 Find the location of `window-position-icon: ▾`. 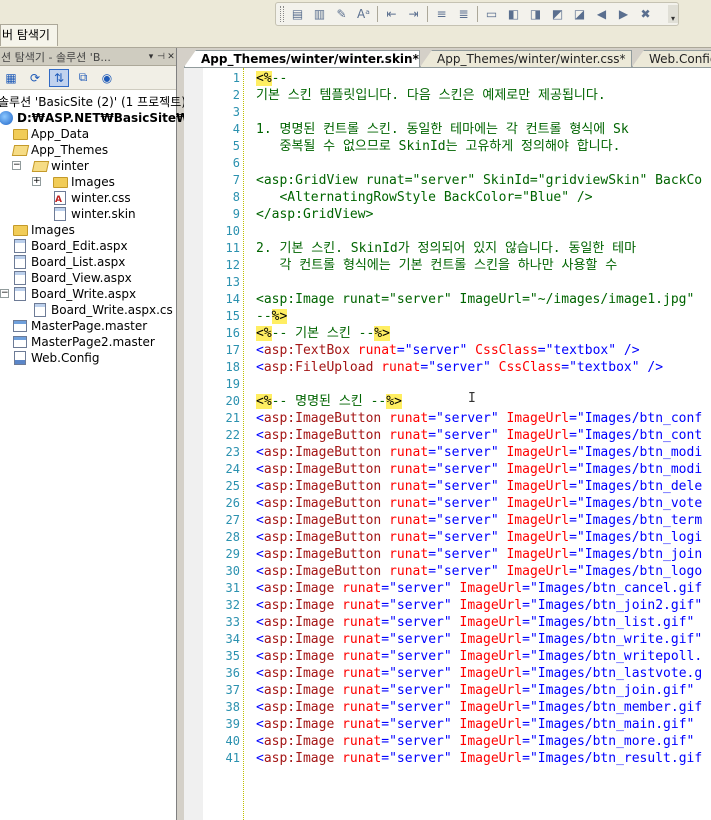

window-position-icon: ▾ is located at coordinates (151, 57).